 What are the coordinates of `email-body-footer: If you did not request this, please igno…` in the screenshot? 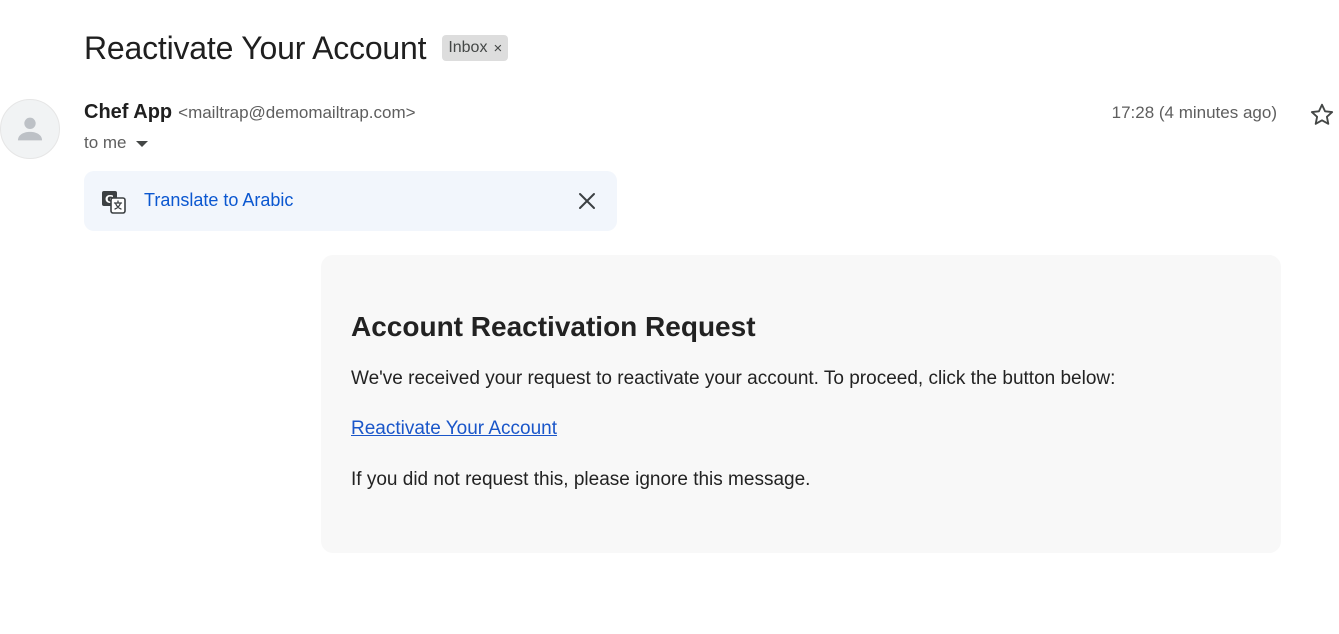 It's located at (581, 479).